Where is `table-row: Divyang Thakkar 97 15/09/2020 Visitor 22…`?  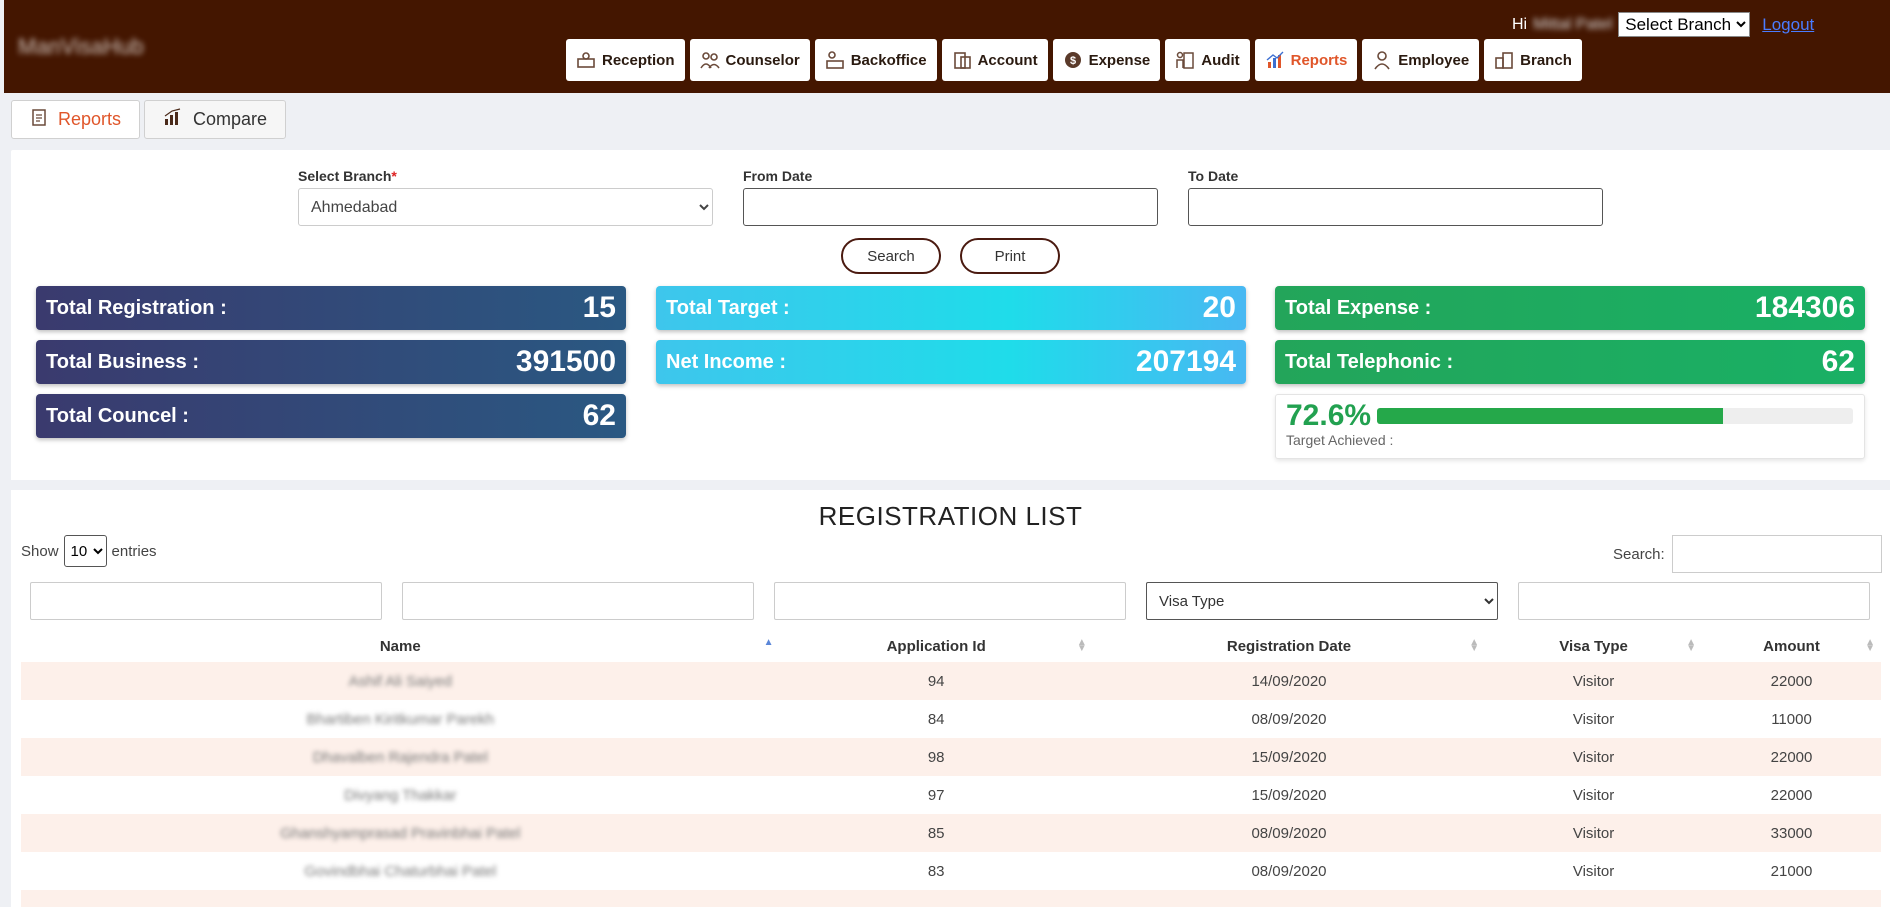
table-row: Divyang Thakkar 97 15/09/2020 Visitor 22… is located at coordinates (951, 795).